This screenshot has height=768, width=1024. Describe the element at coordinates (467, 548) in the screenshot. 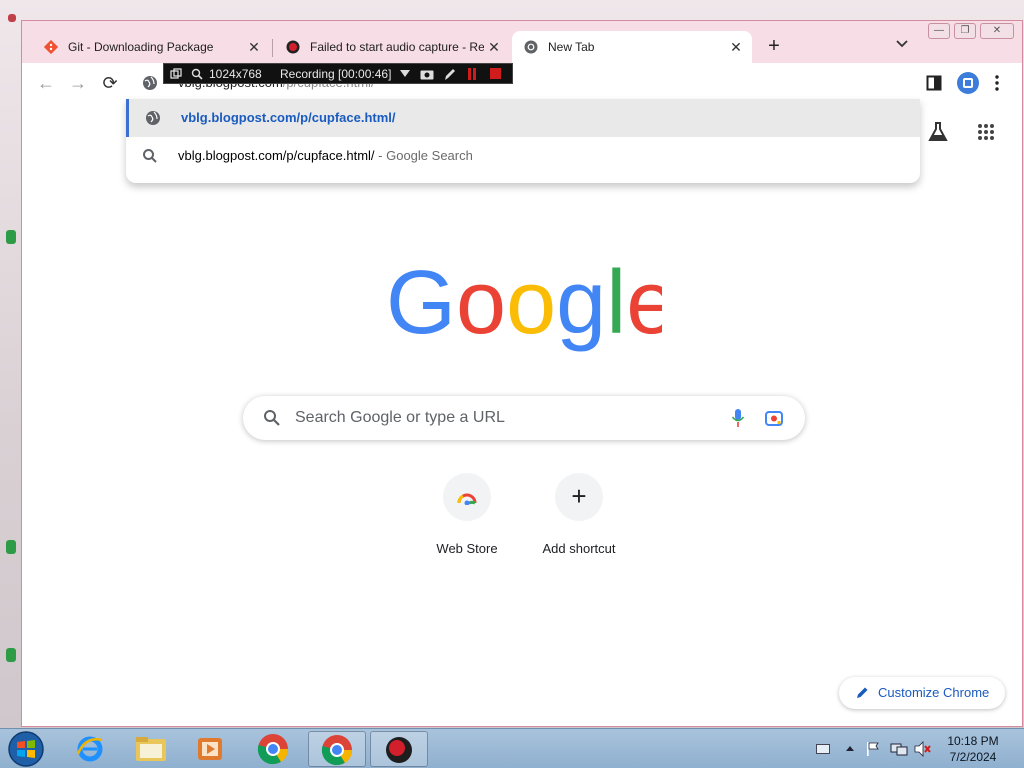

I see `shortcut-label: Web Store` at that location.